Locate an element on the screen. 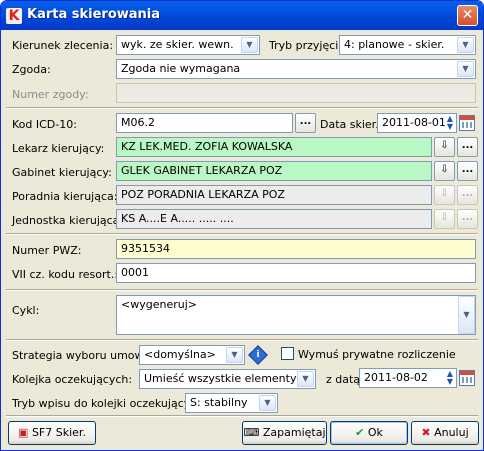 This screenshot has height=451, width=484. ok-label: Ok is located at coordinates (375, 432).